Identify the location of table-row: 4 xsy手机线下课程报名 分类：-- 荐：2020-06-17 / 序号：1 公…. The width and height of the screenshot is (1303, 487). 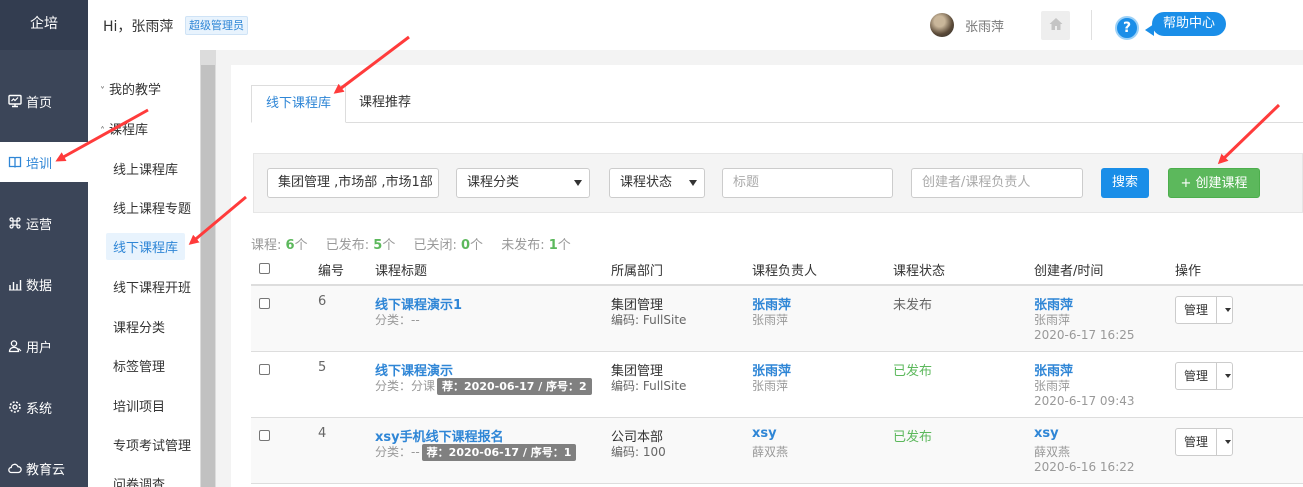
(777, 451).